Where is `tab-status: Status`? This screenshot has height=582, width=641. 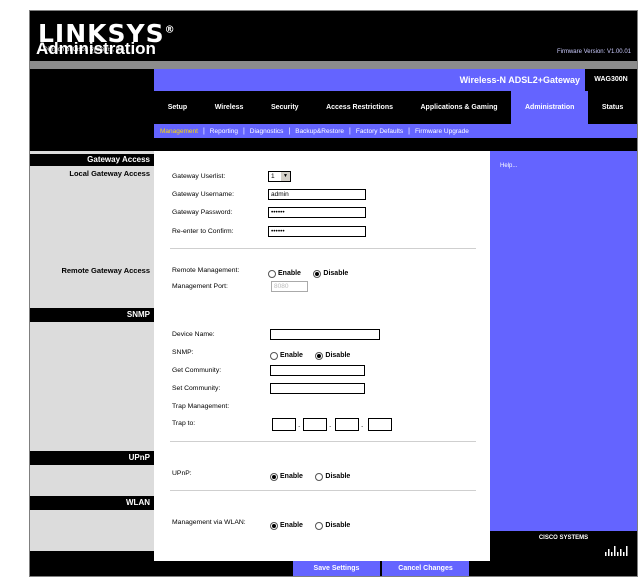 tab-status: Status is located at coordinates (612, 107).